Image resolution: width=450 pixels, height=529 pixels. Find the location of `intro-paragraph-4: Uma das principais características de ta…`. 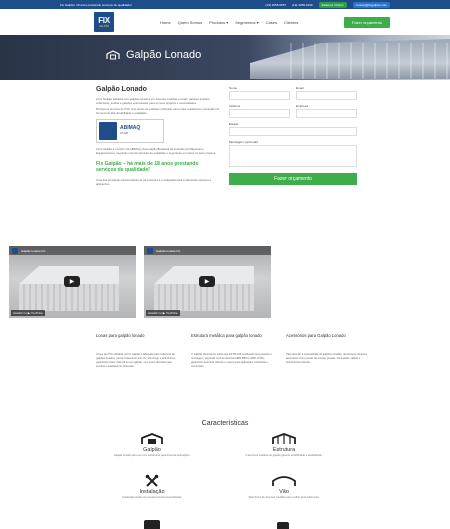

intro-paragraph-4: Uma das principais características de ta… is located at coordinates (154, 182).